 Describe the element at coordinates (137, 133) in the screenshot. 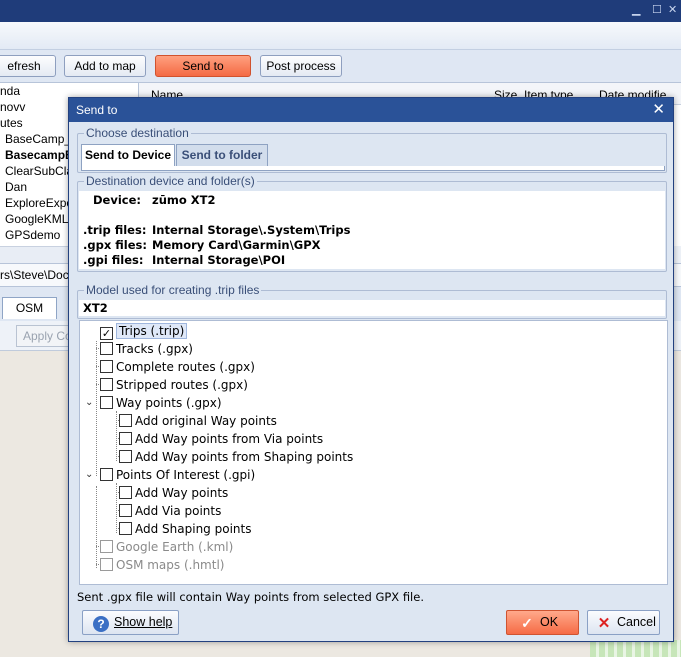

I see `group-label: Choose destination` at that location.